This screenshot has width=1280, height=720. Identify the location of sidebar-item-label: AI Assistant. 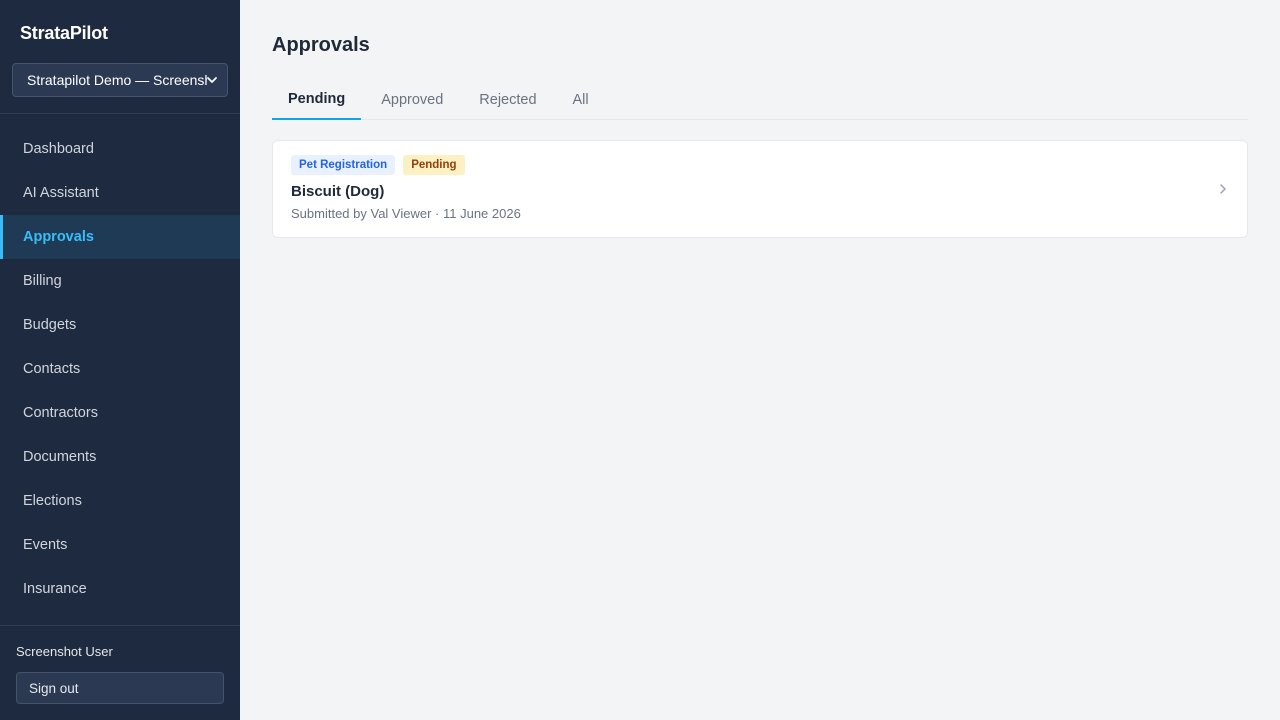
(61, 193).